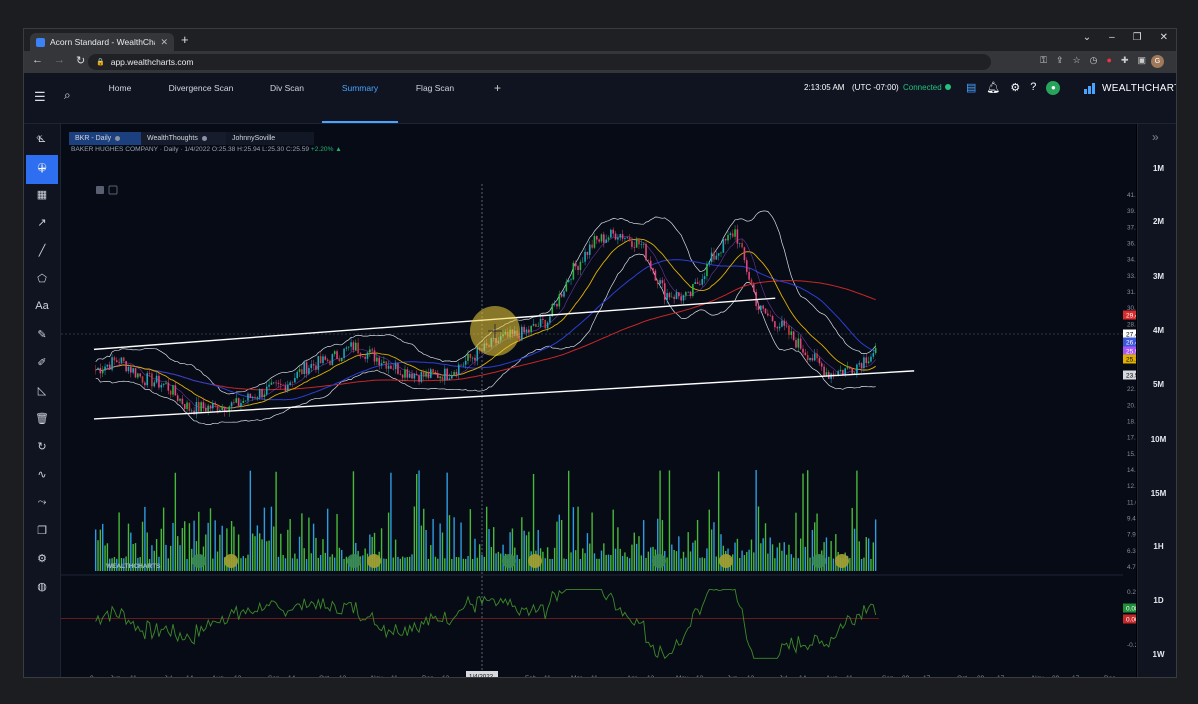 The image size is (1198, 704). What do you see at coordinates (1131, 359) in the screenshot?
I see `price-label-value: 25.18` at bounding box center [1131, 359].